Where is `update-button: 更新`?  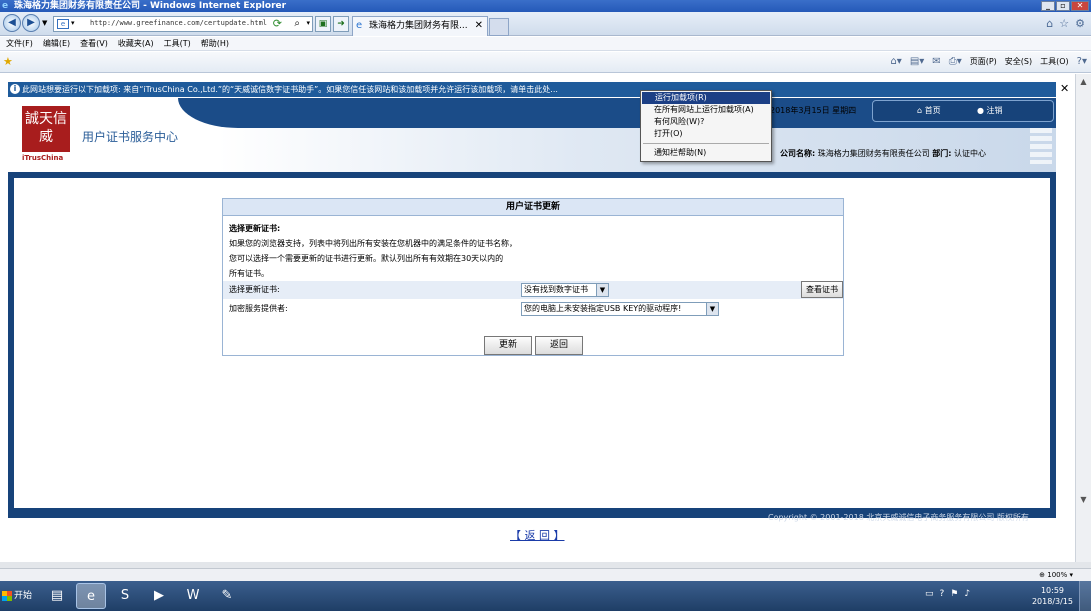 update-button: 更新 is located at coordinates (508, 345).